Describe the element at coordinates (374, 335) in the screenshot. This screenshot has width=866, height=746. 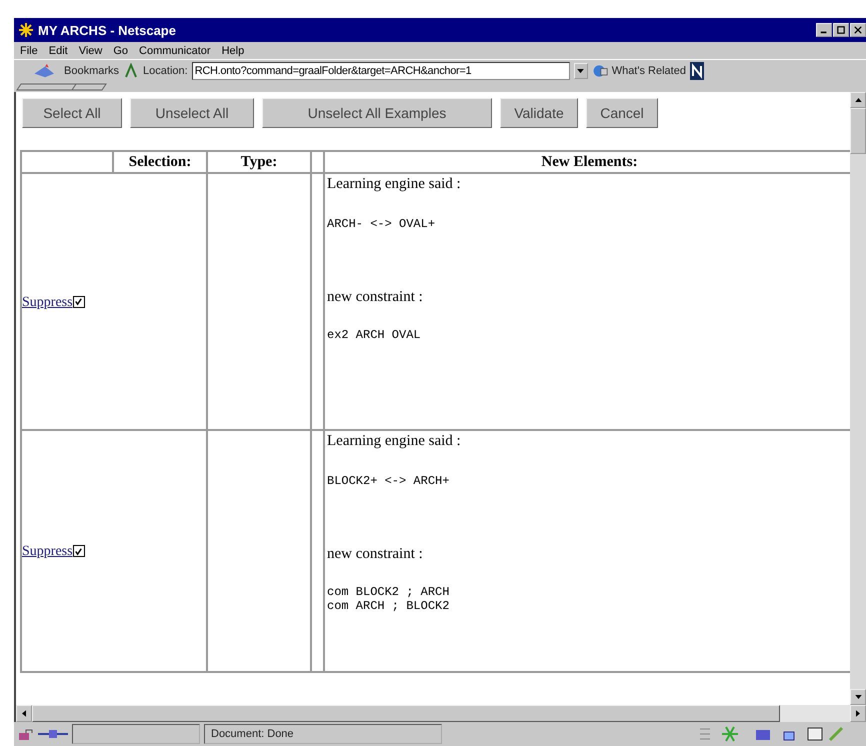
I see `constraint-text: ex2 ARCH OVAL` at that location.